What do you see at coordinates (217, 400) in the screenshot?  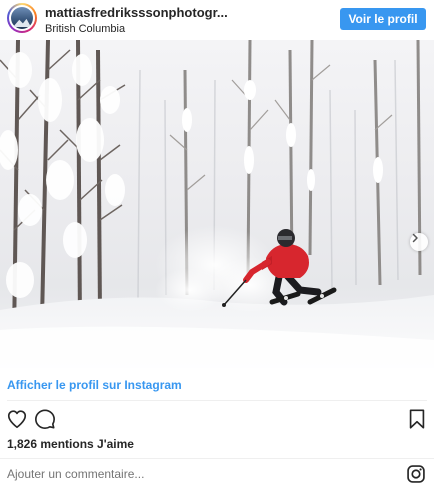 I see `divider` at bounding box center [217, 400].